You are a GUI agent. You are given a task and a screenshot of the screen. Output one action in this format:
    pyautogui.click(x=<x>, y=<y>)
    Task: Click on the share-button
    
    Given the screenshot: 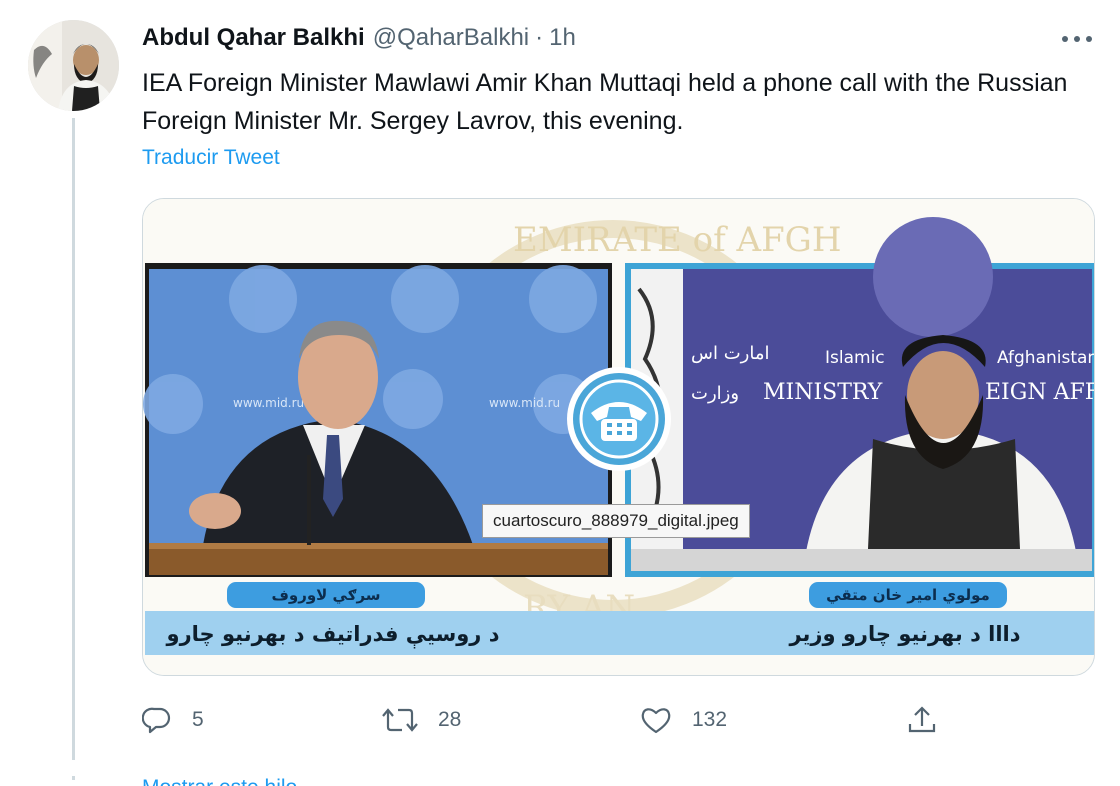 What is the action you would take?
    pyautogui.click(x=932, y=720)
    